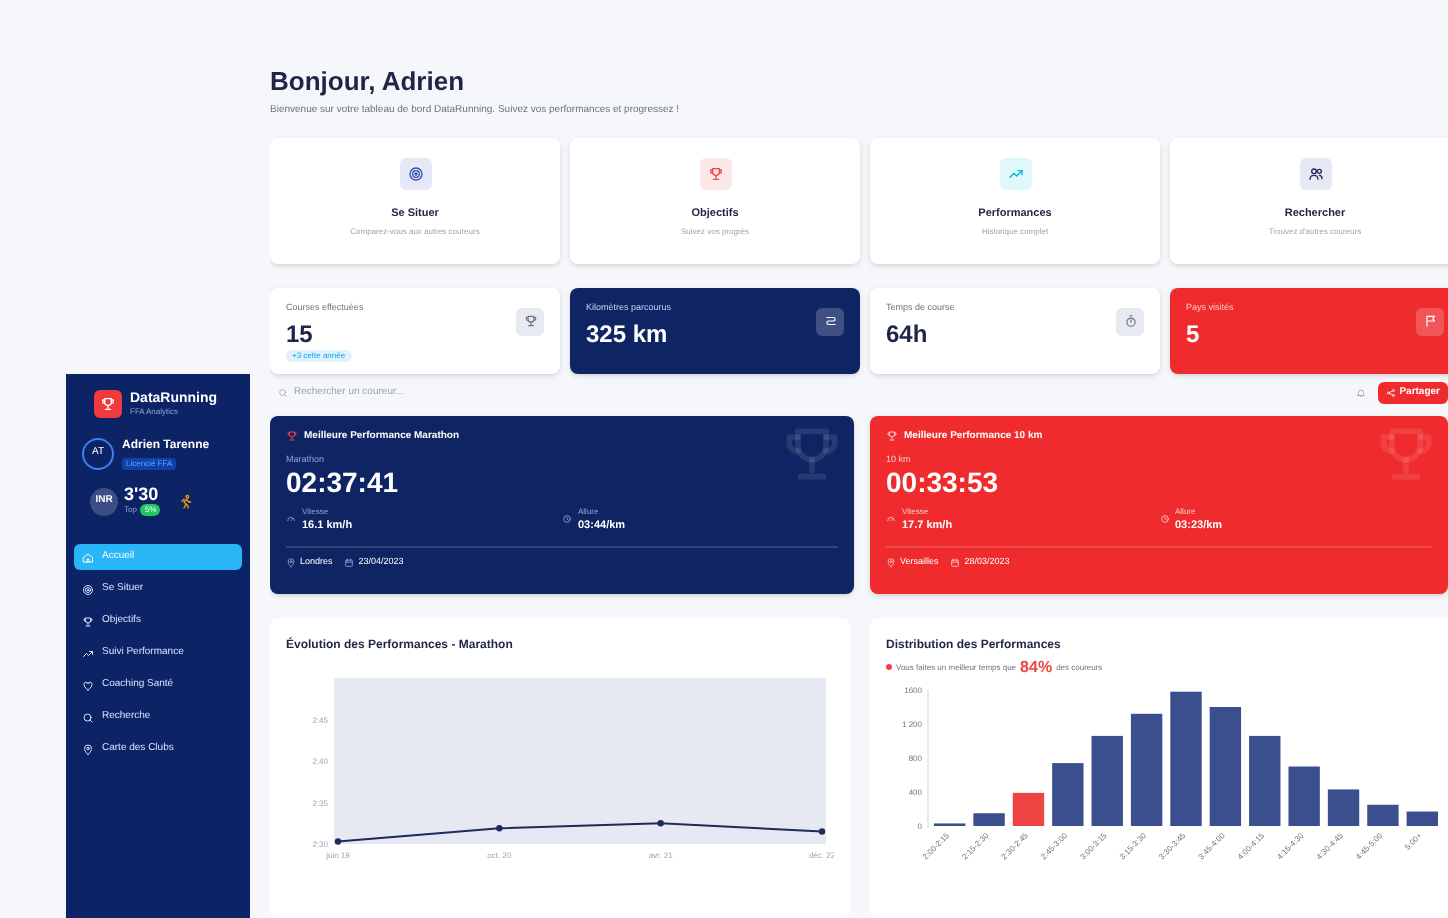  Describe the element at coordinates (1315, 173) in the screenshot. I see `users-icon` at that location.